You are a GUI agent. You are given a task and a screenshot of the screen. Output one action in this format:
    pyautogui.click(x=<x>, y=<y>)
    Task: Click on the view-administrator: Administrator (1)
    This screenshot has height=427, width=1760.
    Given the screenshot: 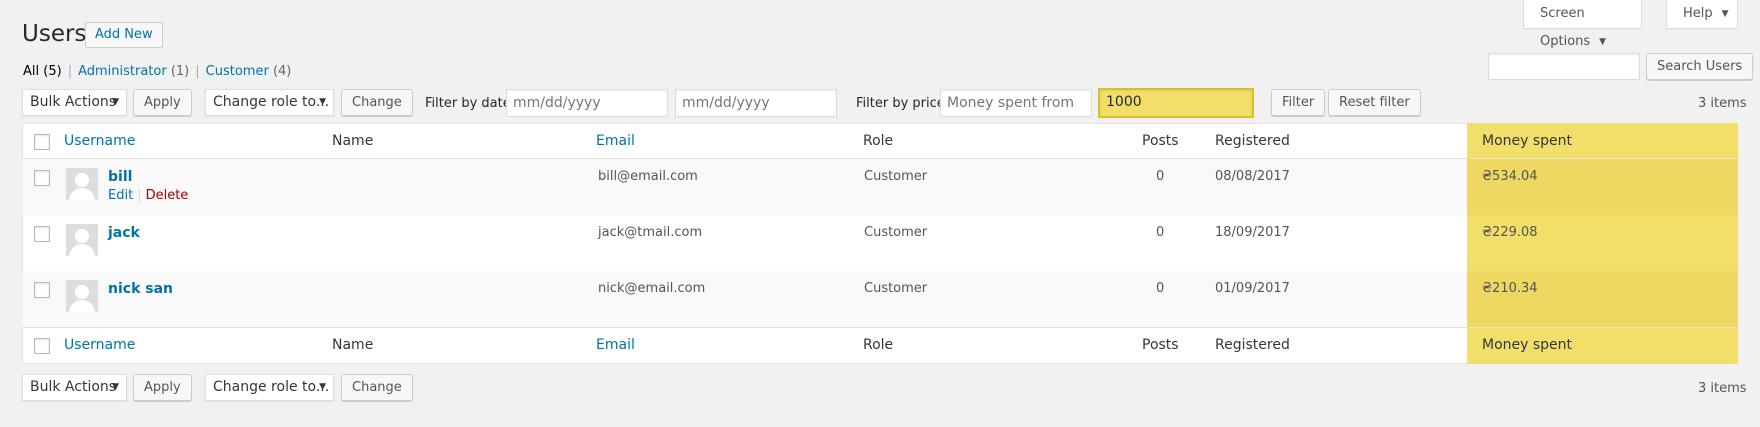 What is the action you would take?
    pyautogui.click(x=133, y=71)
    